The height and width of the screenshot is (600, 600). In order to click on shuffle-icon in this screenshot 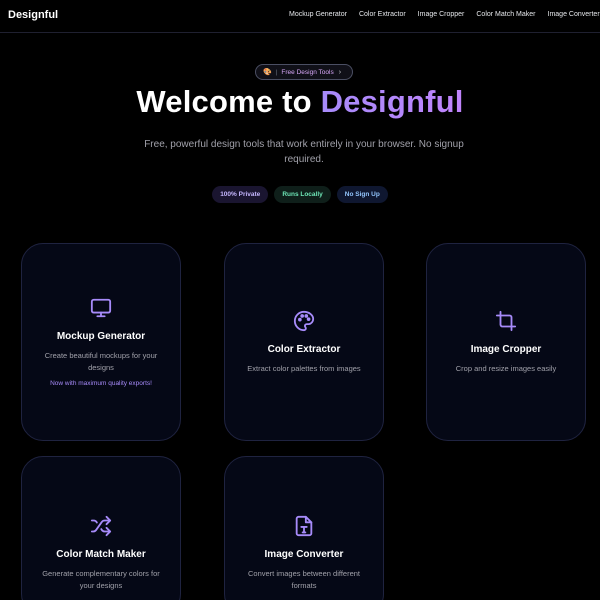, I will do `click(101, 526)`.